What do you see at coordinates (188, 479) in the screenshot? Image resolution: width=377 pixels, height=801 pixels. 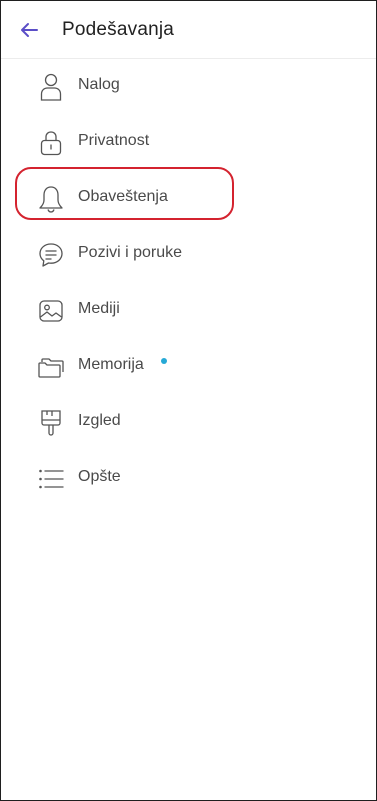 I see `menu-item-opste: Opšte` at bounding box center [188, 479].